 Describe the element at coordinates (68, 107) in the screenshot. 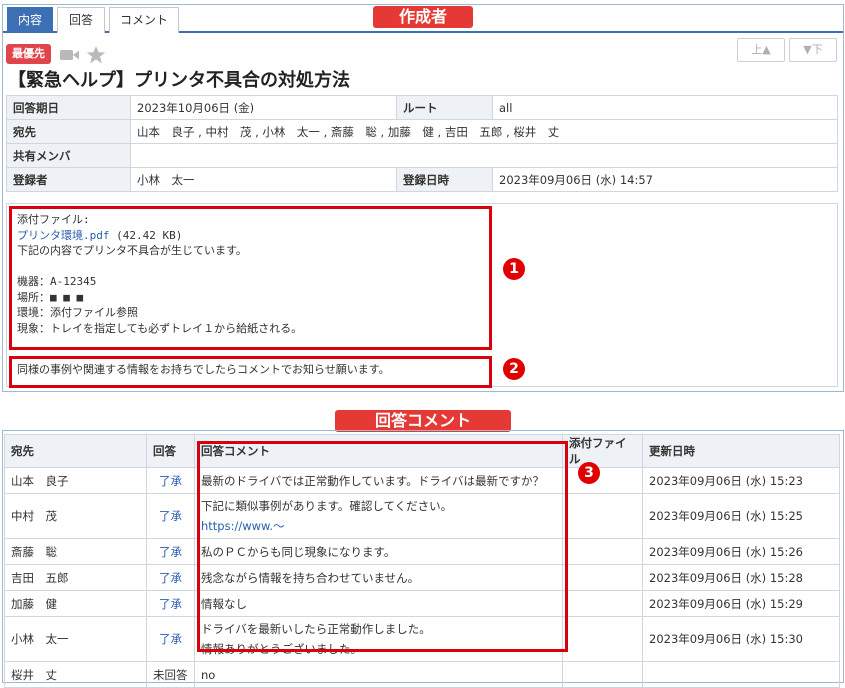

I see `due-date-label: 回答期日` at that location.